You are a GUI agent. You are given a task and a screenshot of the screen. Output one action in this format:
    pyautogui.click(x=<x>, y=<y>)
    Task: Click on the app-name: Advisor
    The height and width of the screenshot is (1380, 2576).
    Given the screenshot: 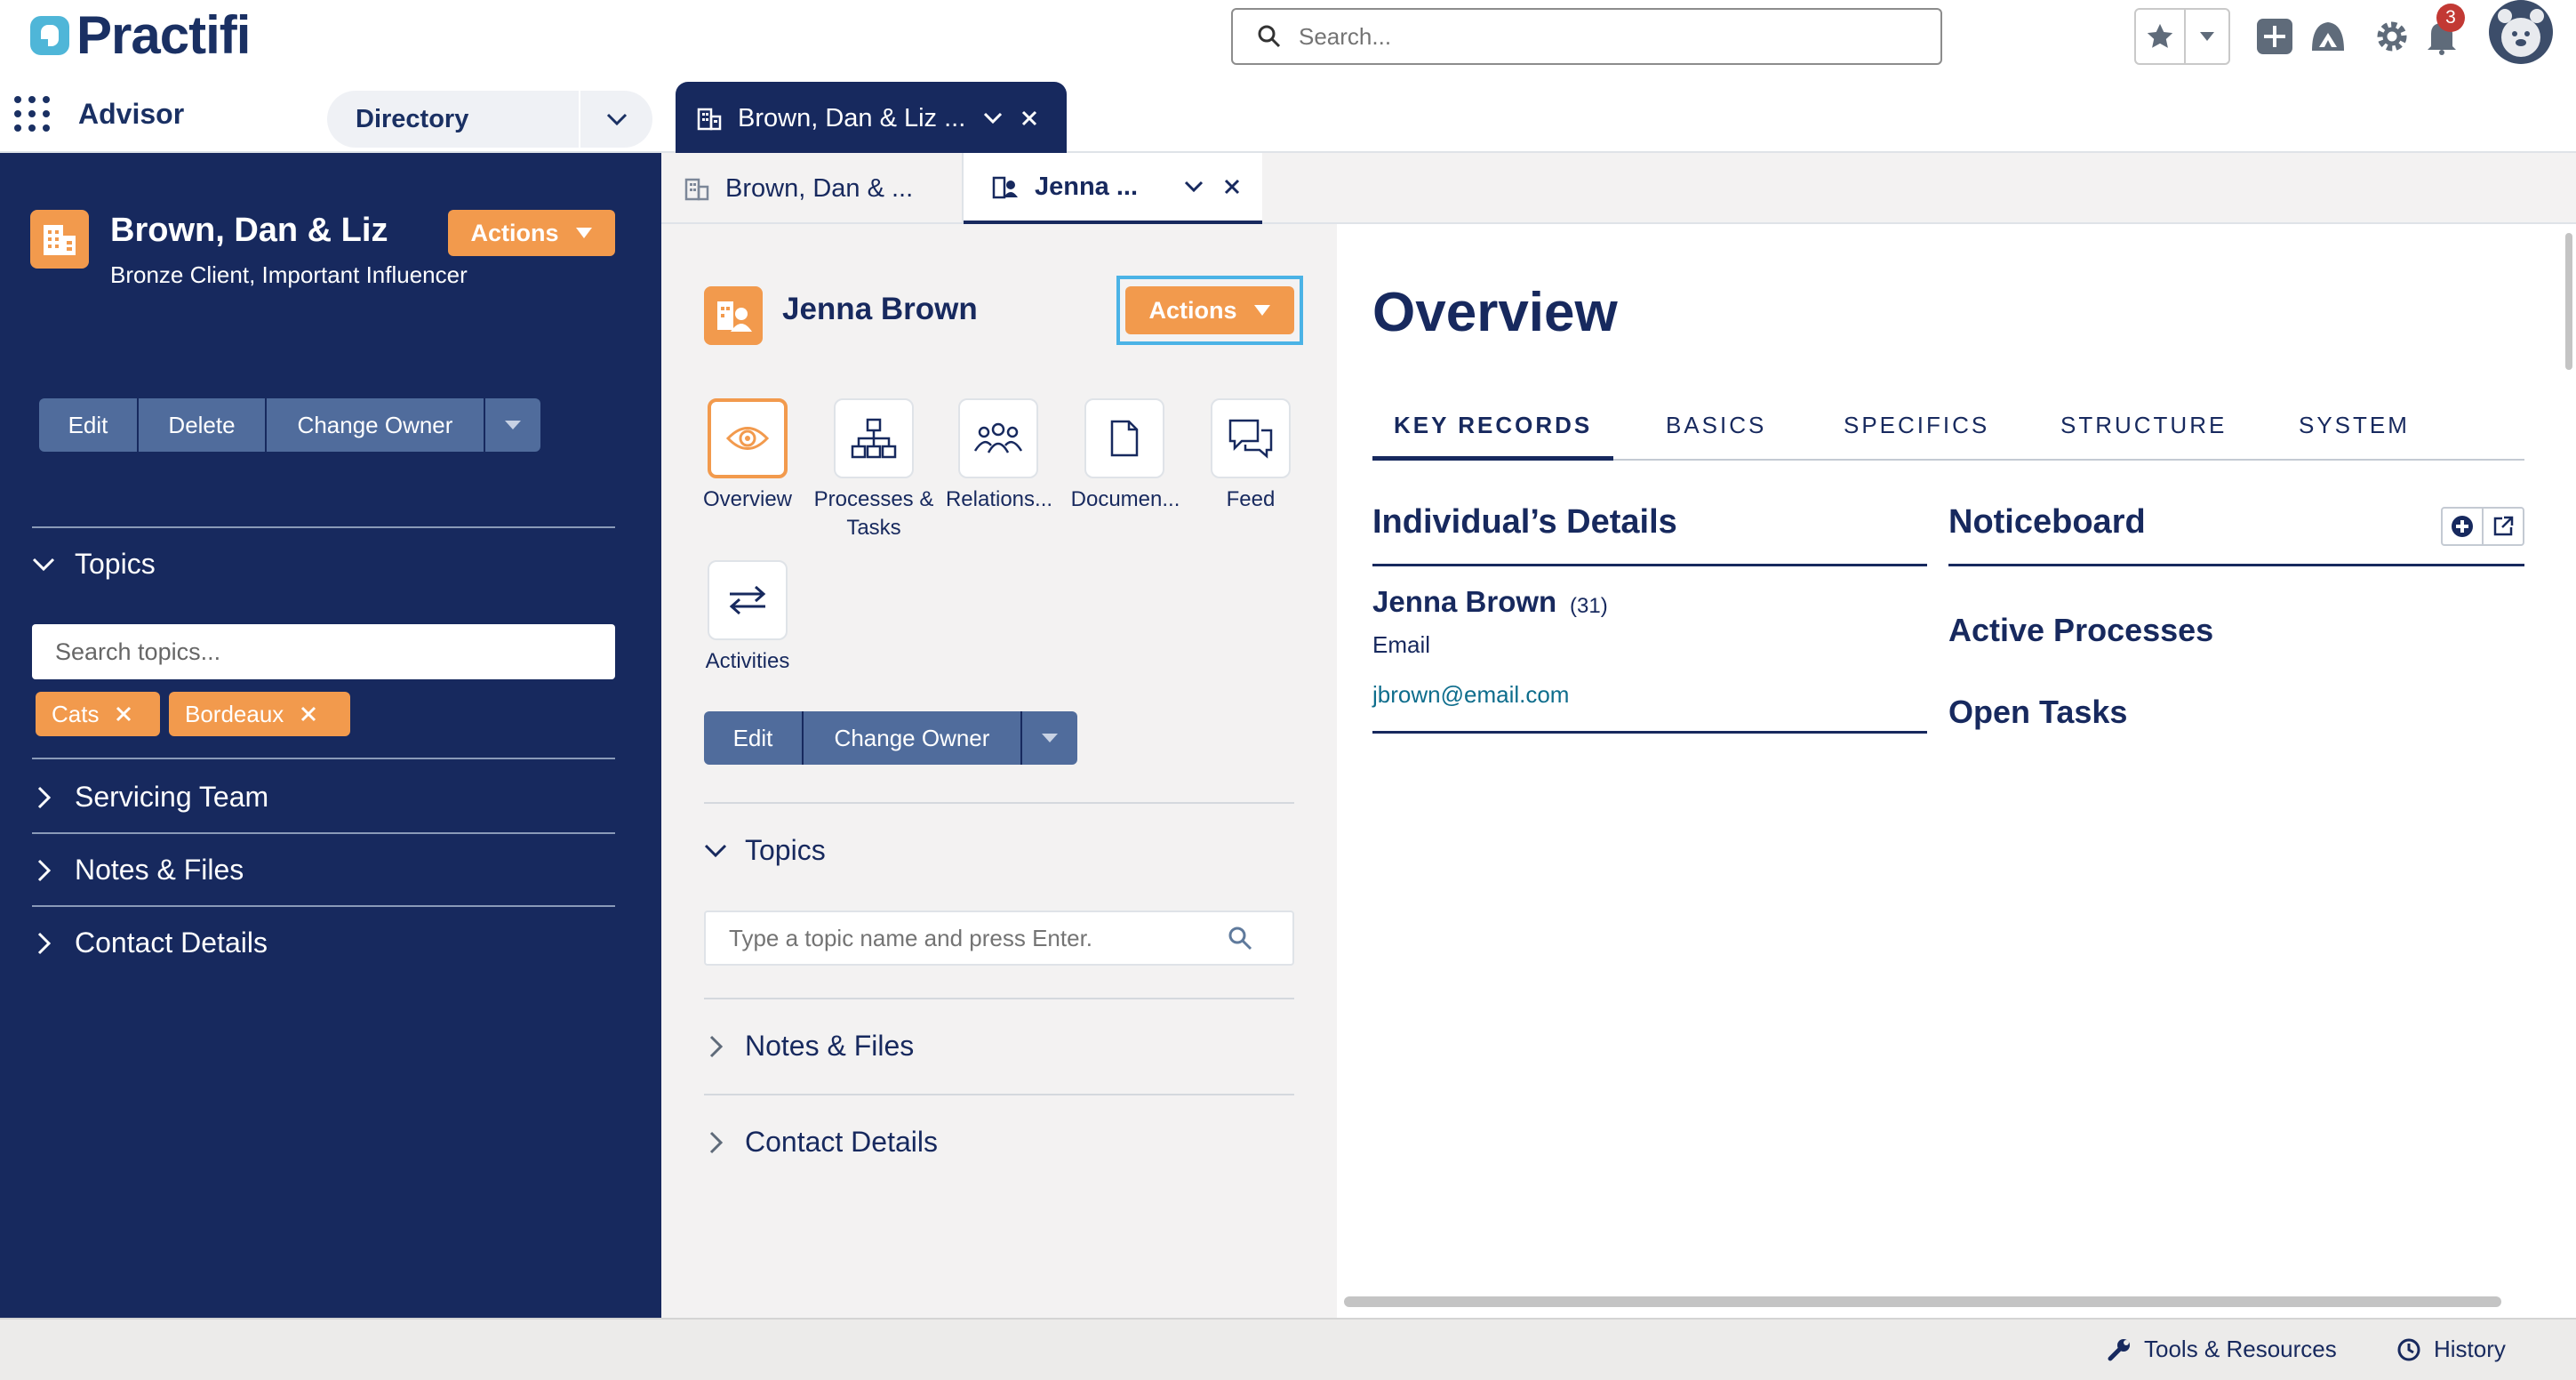 What is the action you would take?
    pyautogui.click(x=131, y=114)
    